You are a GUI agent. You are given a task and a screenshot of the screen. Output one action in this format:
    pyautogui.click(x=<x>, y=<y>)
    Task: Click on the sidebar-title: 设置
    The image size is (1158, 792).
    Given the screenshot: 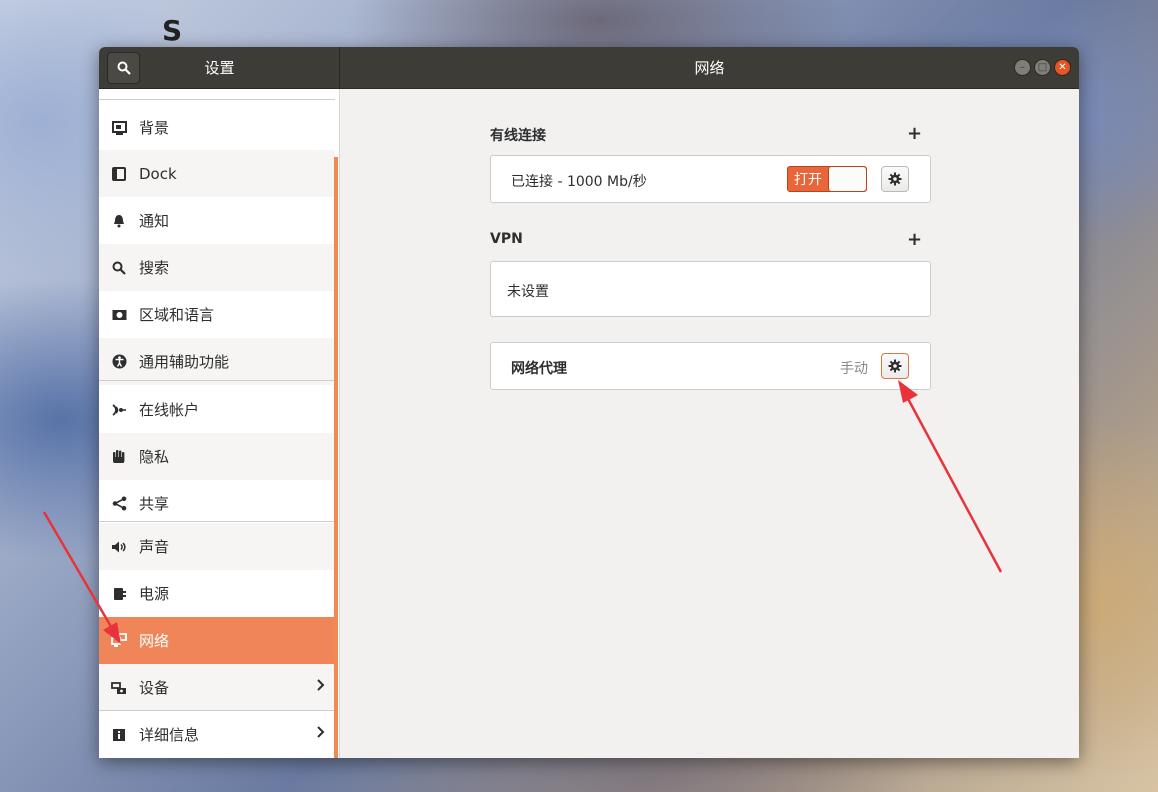 What is the action you would take?
    pyautogui.click(x=219, y=68)
    